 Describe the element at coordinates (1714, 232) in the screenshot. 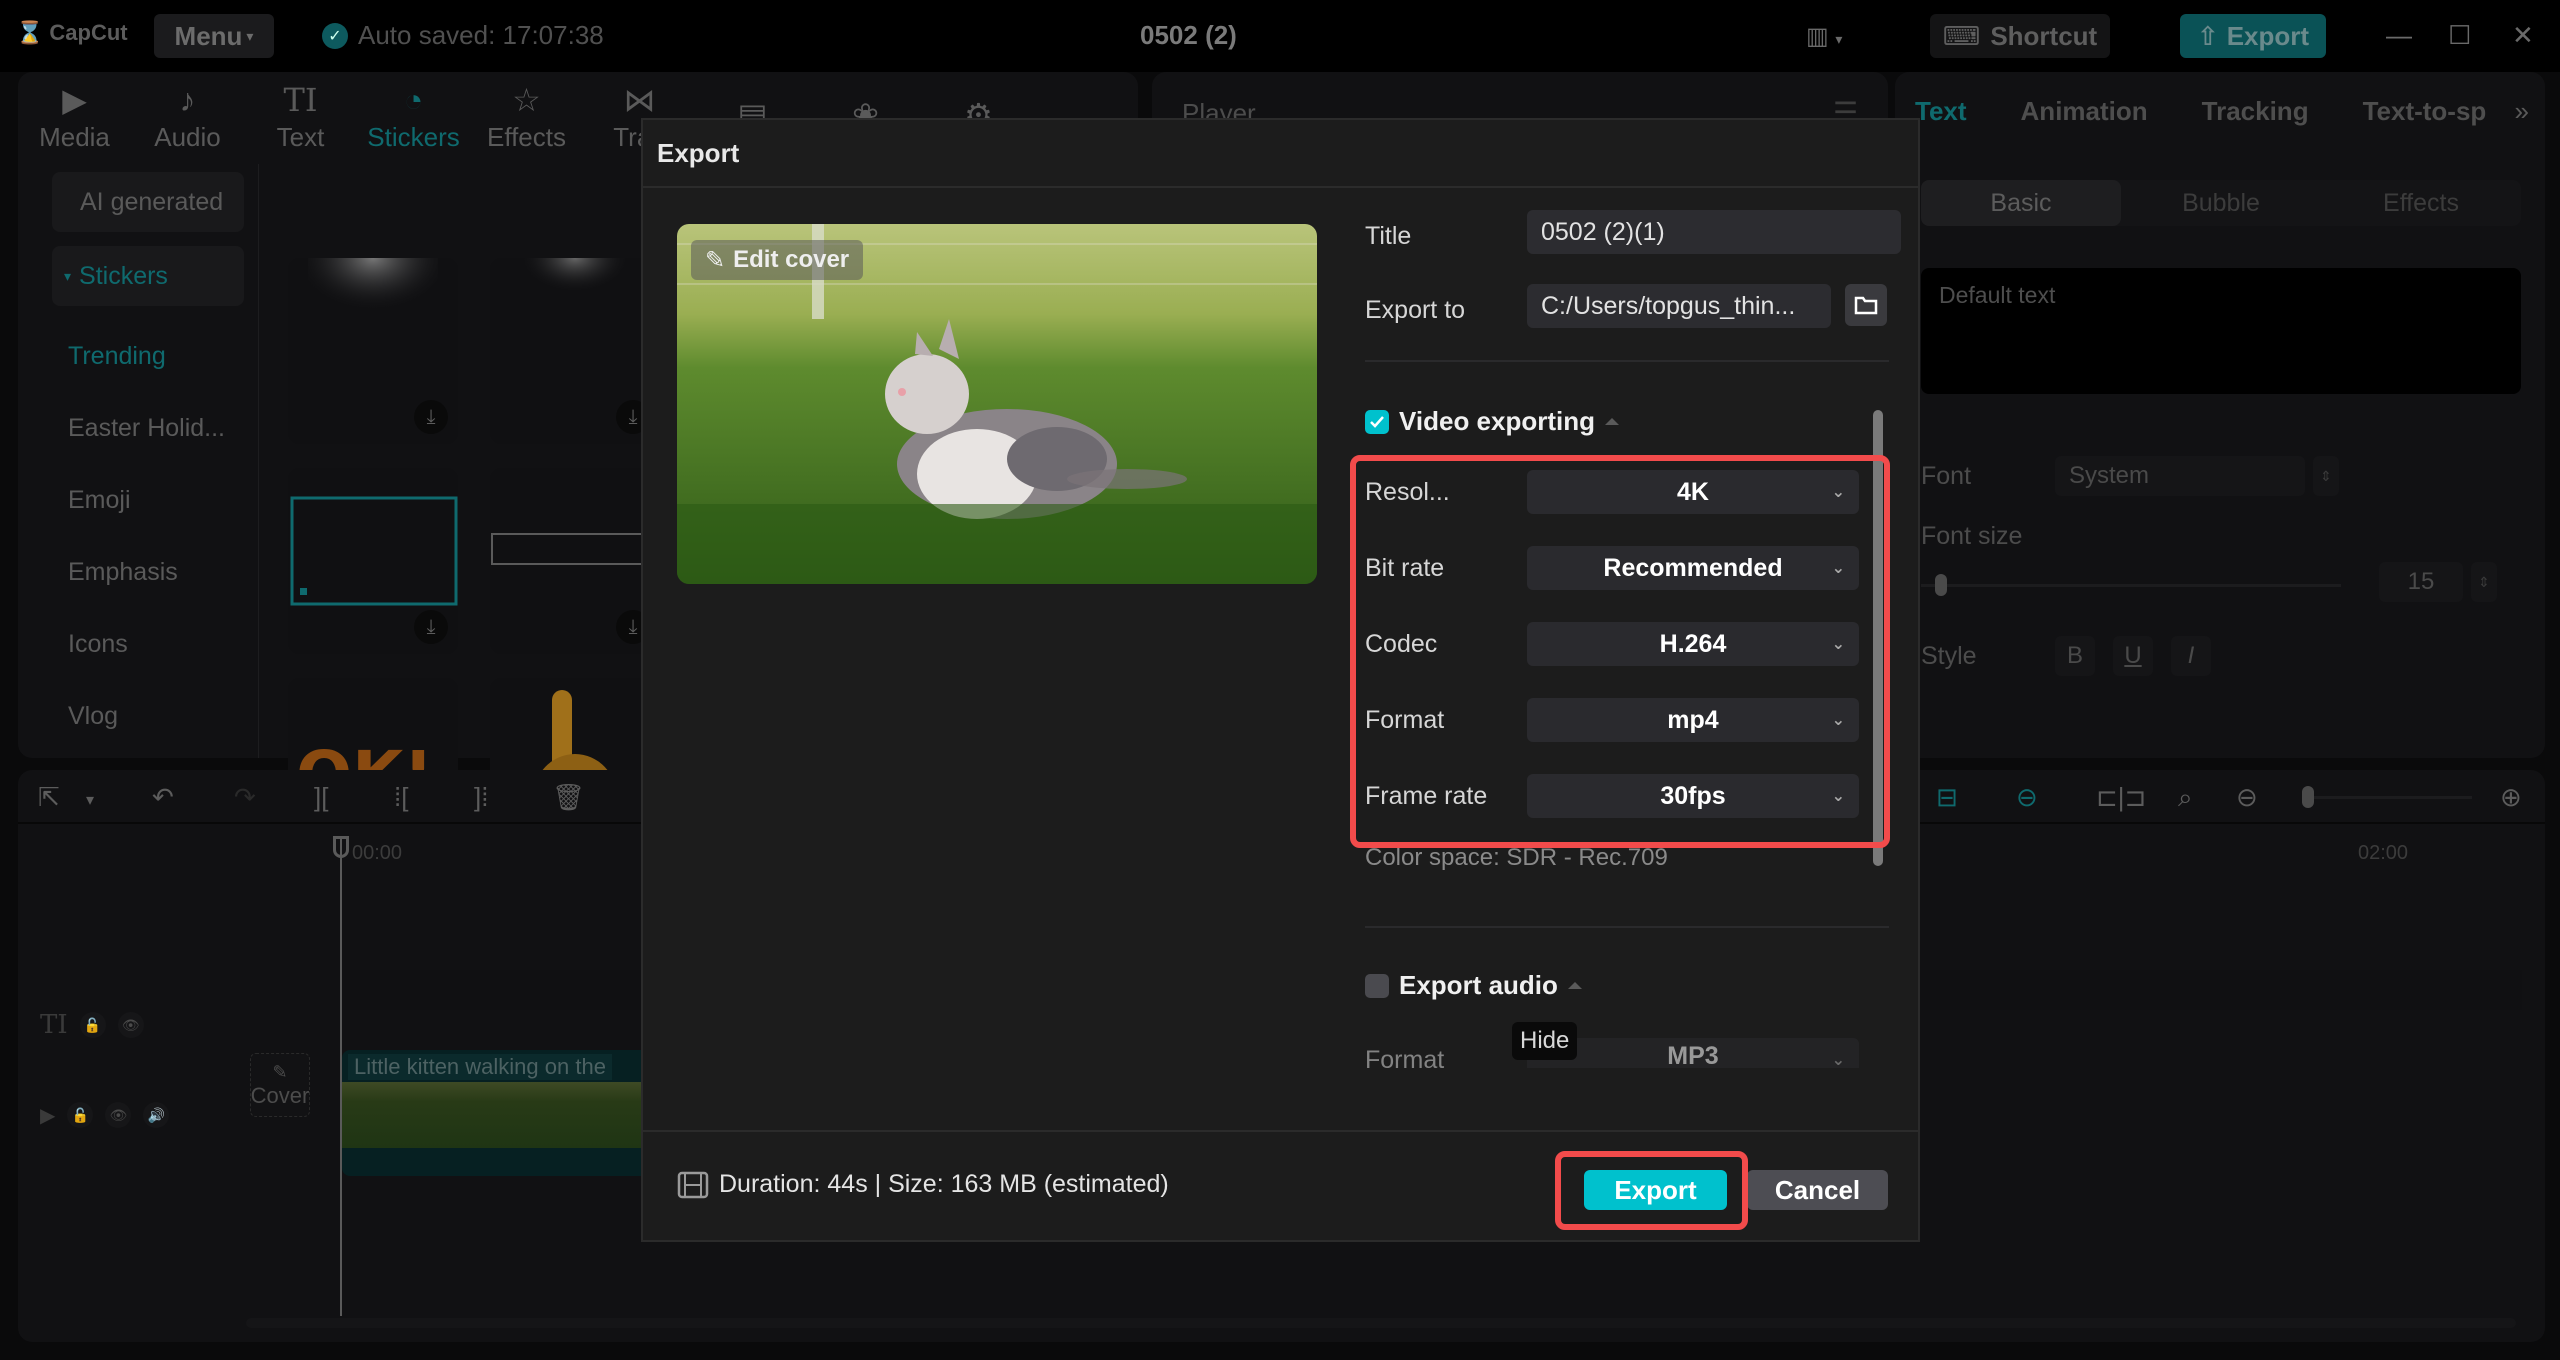

I see `title-input: 0502 (2)(1)` at that location.